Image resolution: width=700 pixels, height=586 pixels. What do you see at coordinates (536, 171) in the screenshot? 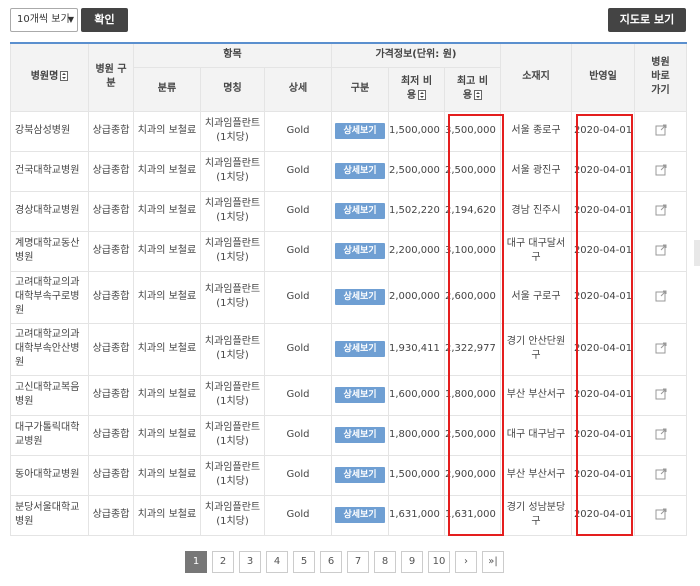
I see `location-cell: 서울 광진구` at bounding box center [536, 171].